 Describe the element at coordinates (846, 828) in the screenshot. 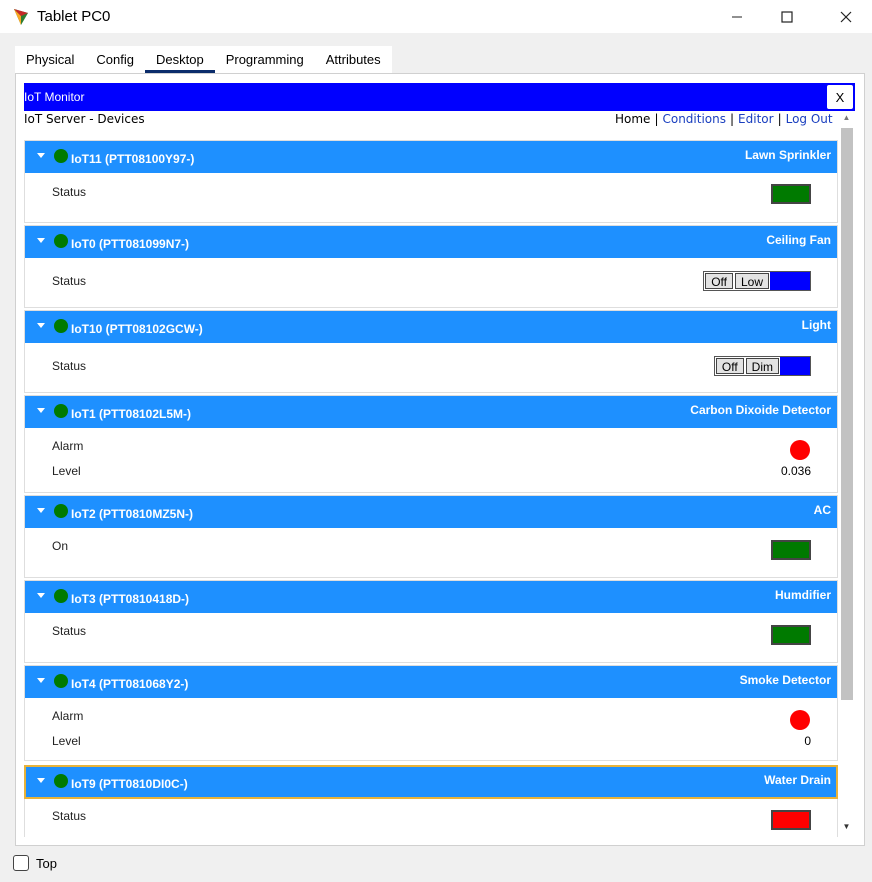

I see `scroll-down-arrow: ▼` at that location.